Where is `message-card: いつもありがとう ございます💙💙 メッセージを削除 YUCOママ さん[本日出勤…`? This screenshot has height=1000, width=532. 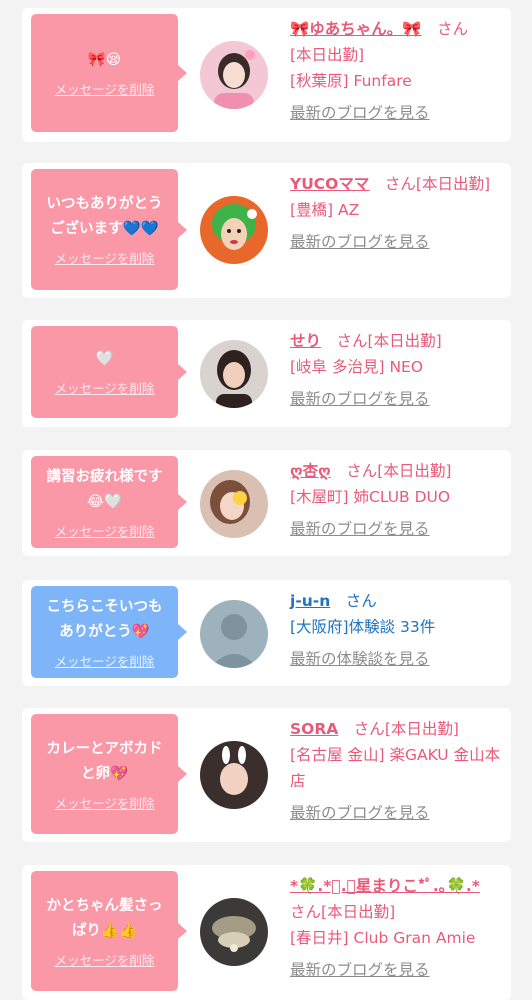 message-card: いつもありがとう ございます💙💙 メッセージを削除 YUCOママ さん[本日出勤… is located at coordinates (266, 230).